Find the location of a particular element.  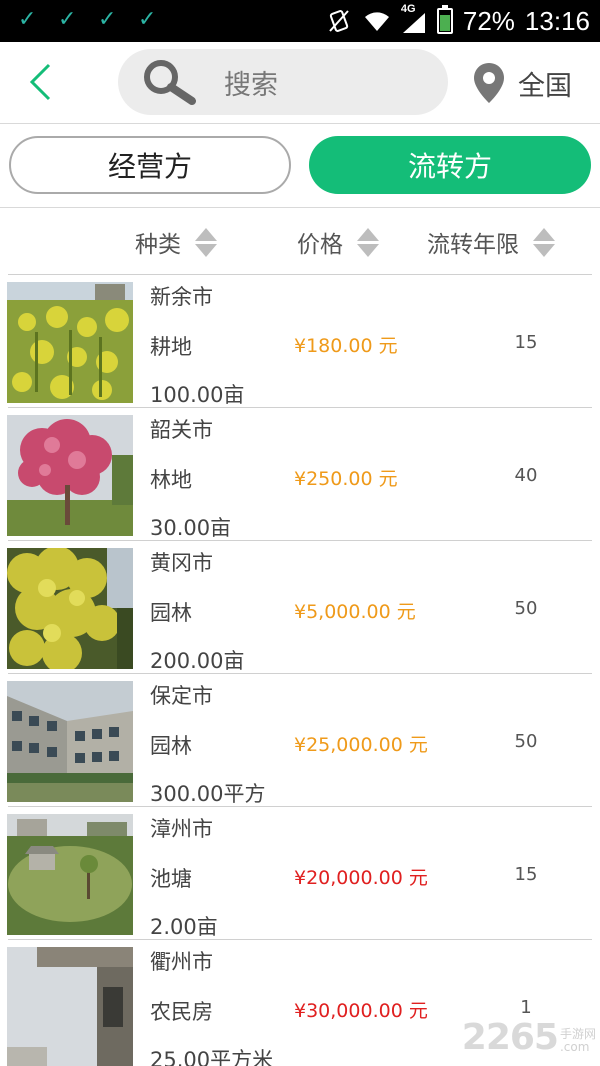

listing-price: ¥25,000.00 元 is located at coordinates (361, 745).